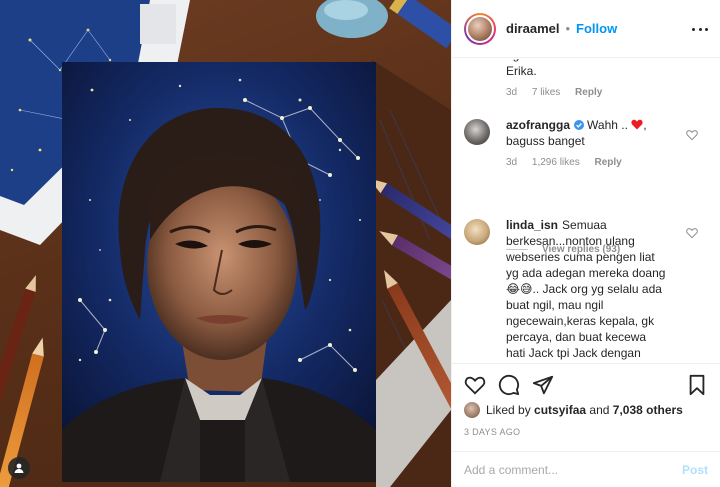 This screenshot has width=720, height=487. What do you see at coordinates (637, 124) in the screenshot?
I see `red-heart-icon` at bounding box center [637, 124].